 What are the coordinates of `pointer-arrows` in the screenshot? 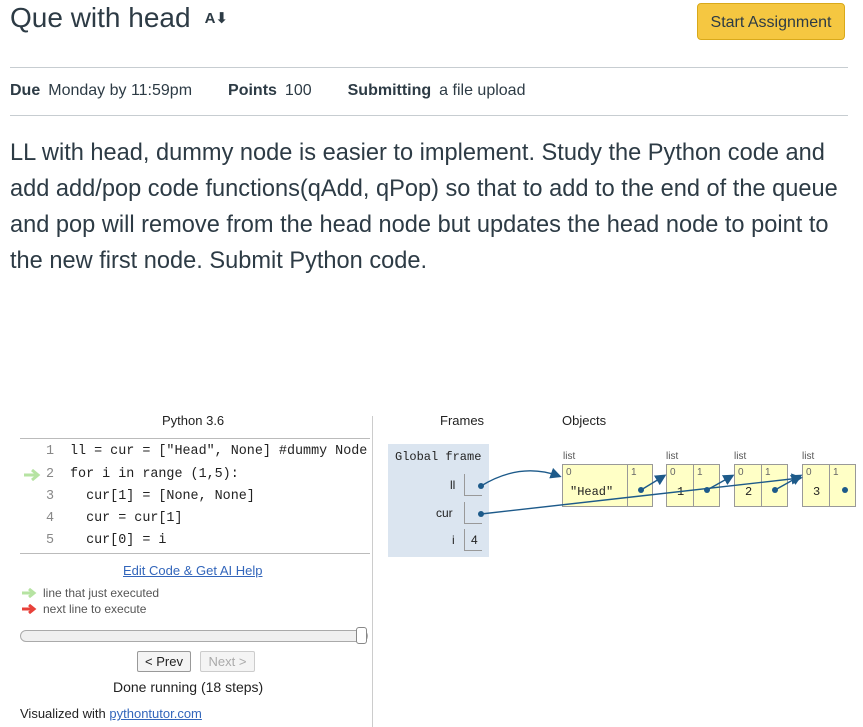 It's located at (663, 492).